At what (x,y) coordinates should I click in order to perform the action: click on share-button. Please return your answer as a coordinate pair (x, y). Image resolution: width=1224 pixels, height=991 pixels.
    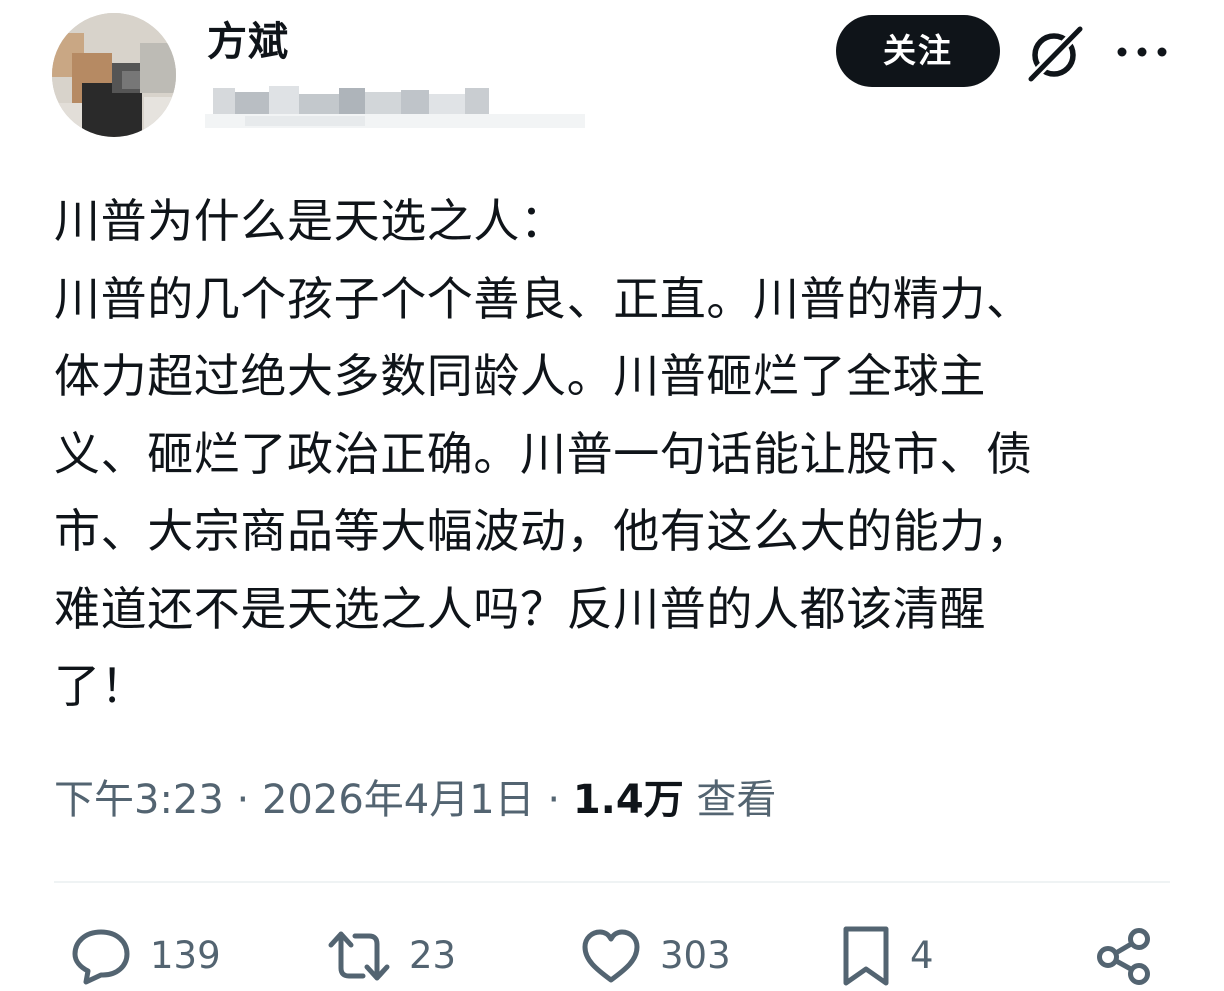
    Looking at the image, I should click on (1124, 956).